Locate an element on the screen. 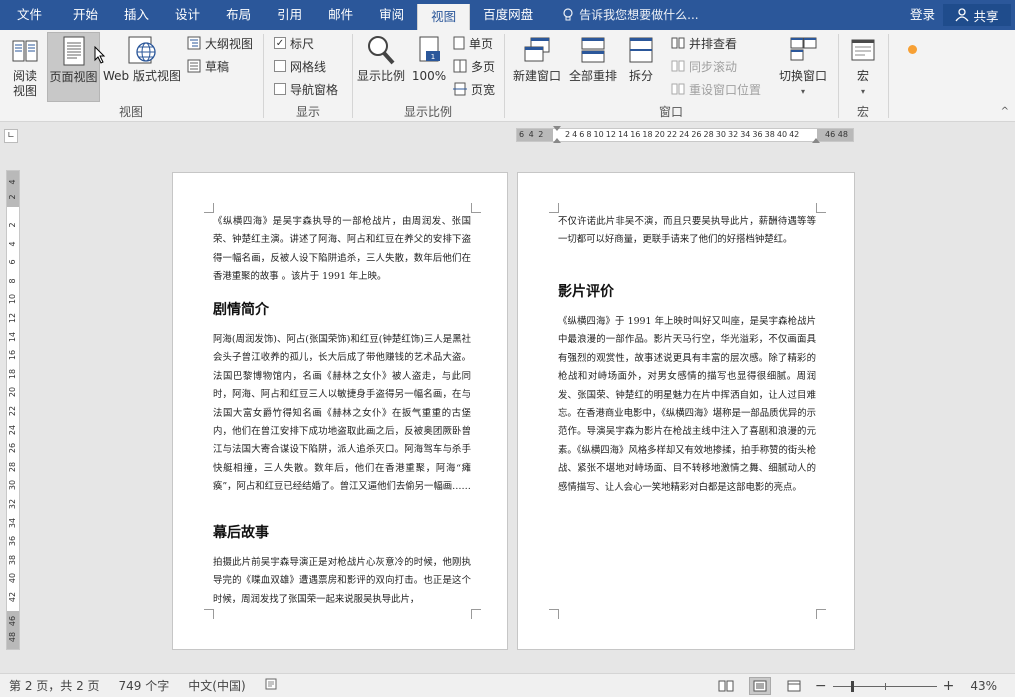  login-link: 登录 is located at coordinates (922, 15).